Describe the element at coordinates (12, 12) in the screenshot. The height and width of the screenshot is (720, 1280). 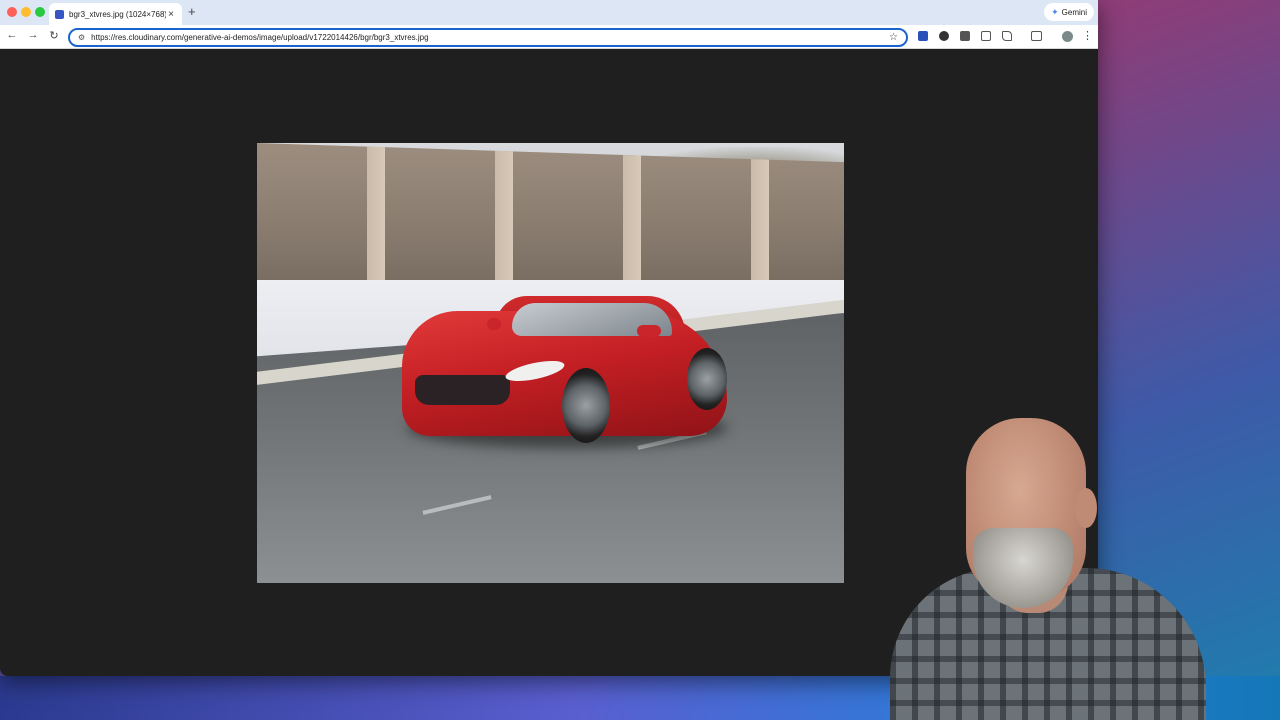
I see `close-window-button` at that location.